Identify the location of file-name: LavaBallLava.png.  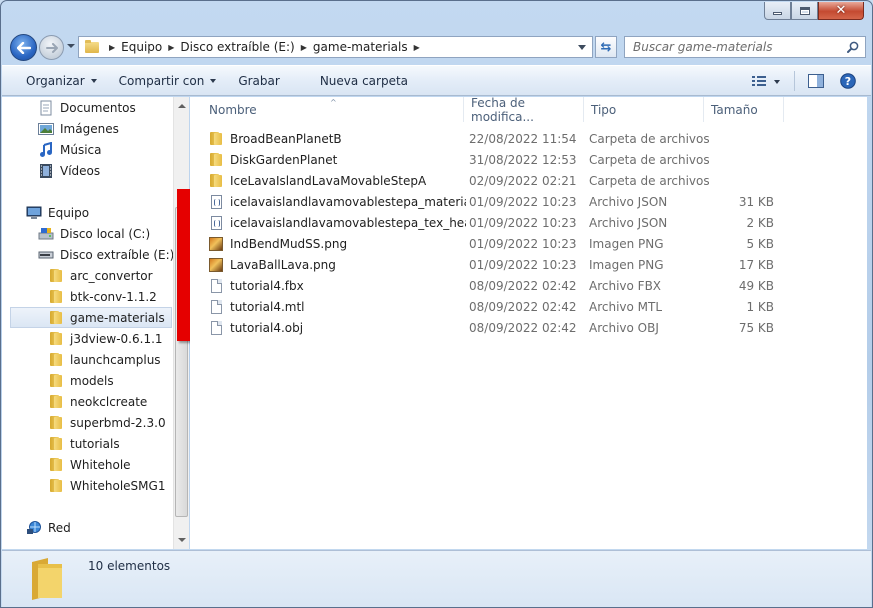
(283, 264).